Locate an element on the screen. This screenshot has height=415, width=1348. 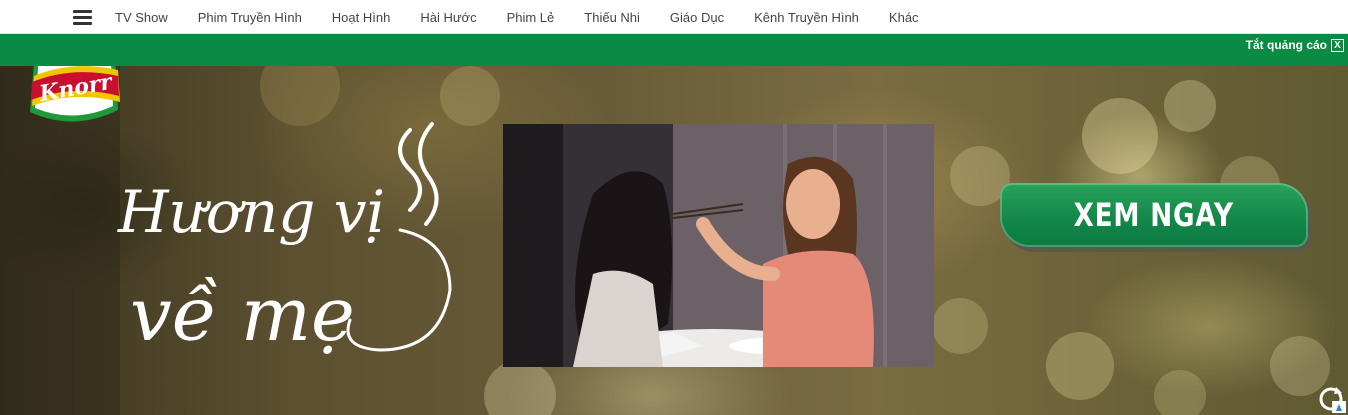
nav-item-khac: Khác is located at coordinates (904, 17).